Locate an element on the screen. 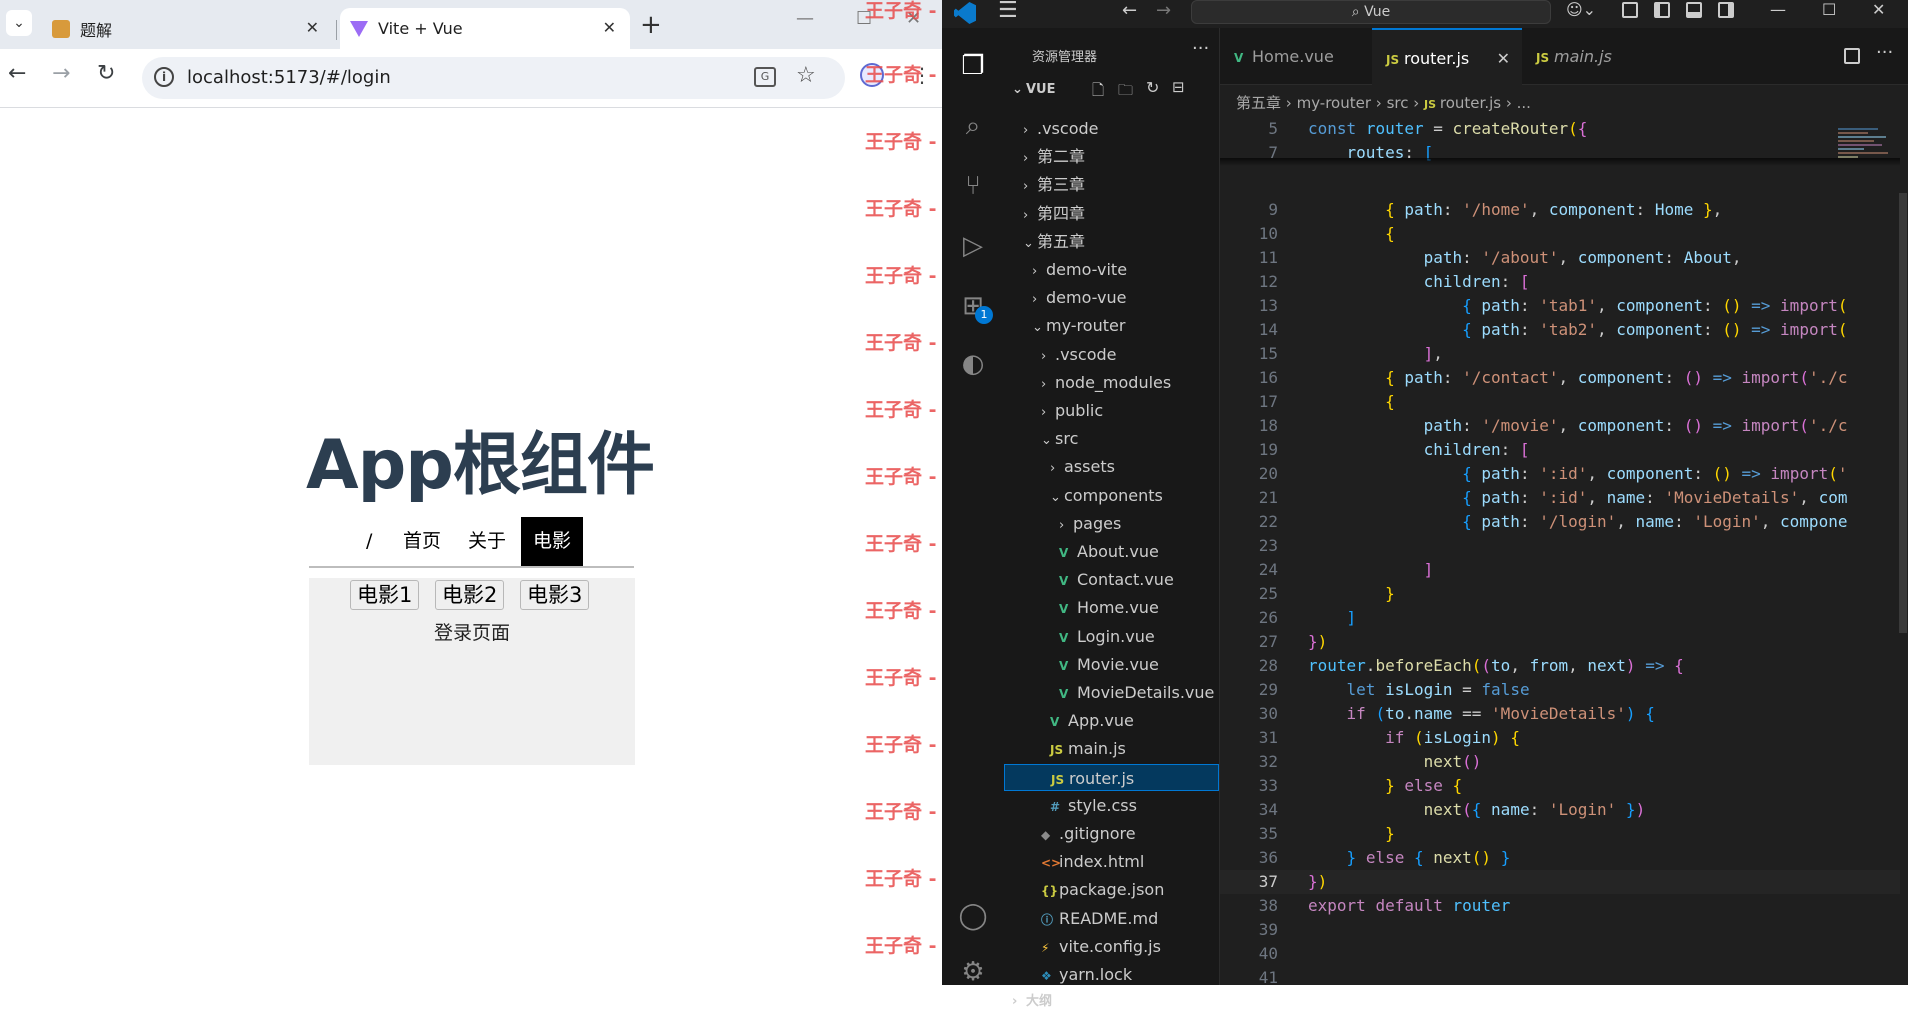 The height and width of the screenshot is (1009, 1908). extensions-badge: 1 is located at coordinates (984, 315).